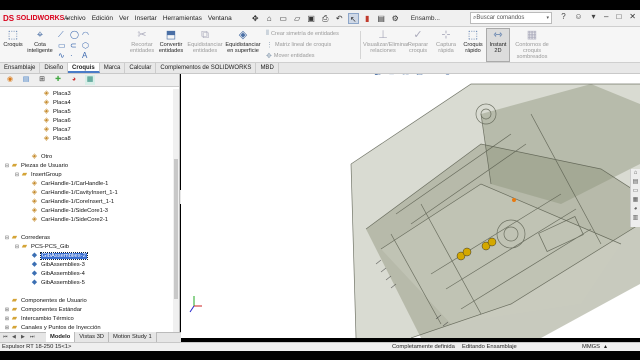  I want to click on options-gear-icon: ⚙, so click(395, 18).